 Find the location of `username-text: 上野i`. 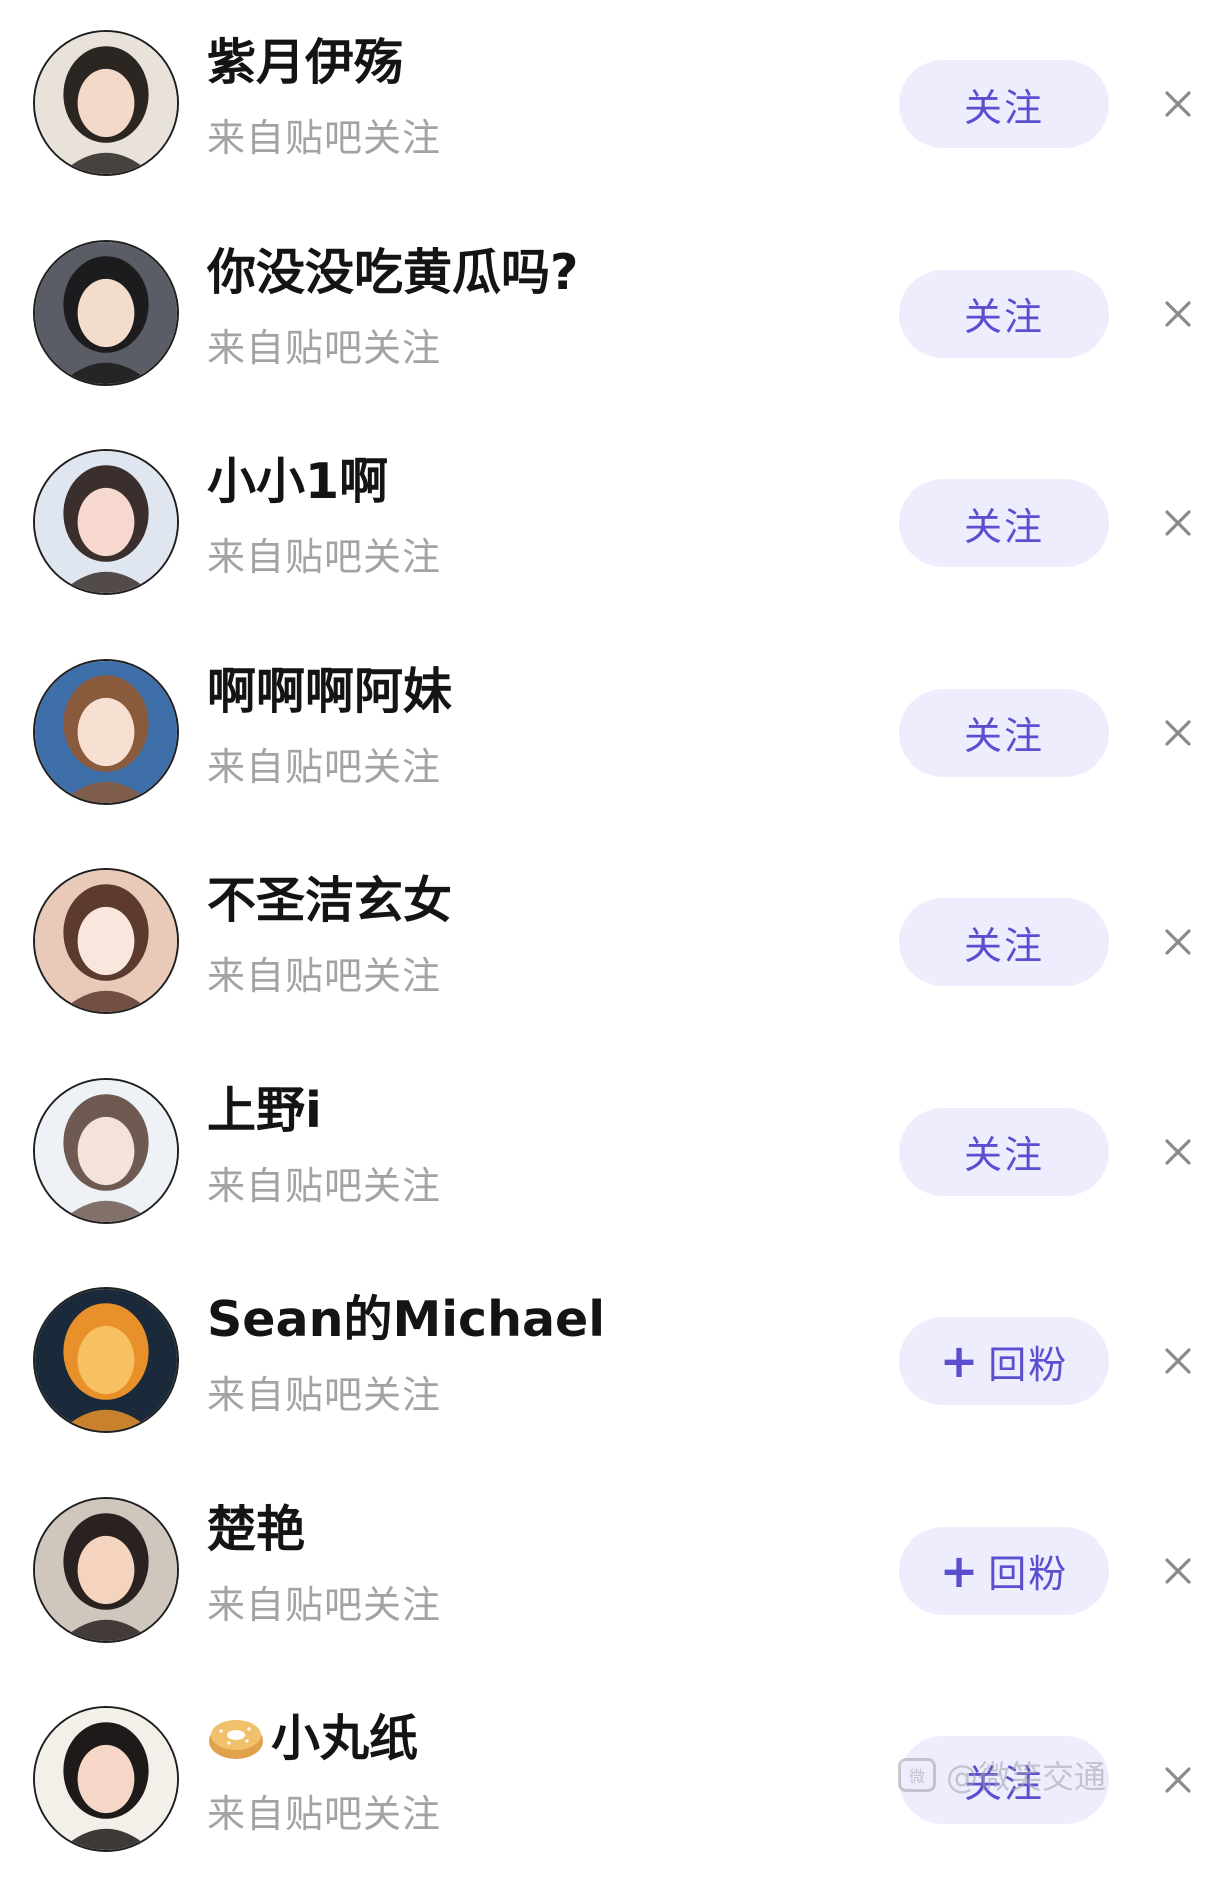

username-text: 上野i is located at coordinates (264, 1110).